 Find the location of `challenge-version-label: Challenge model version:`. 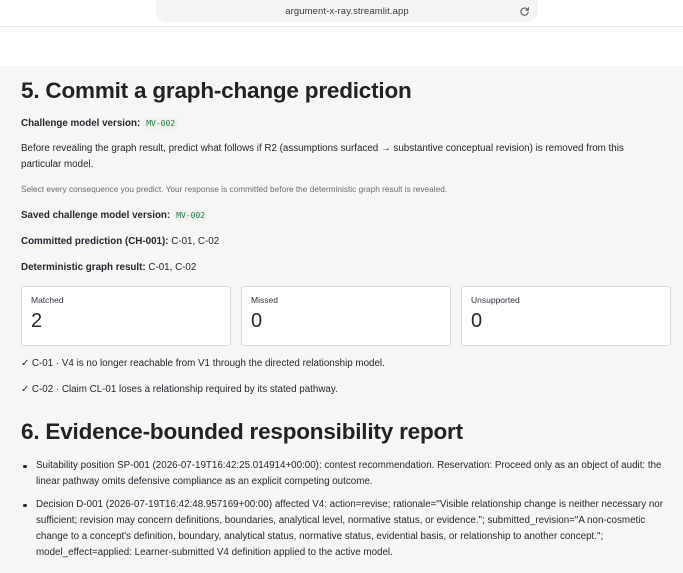

challenge-version-label: Challenge model version: is located at coordinates (81, 123).